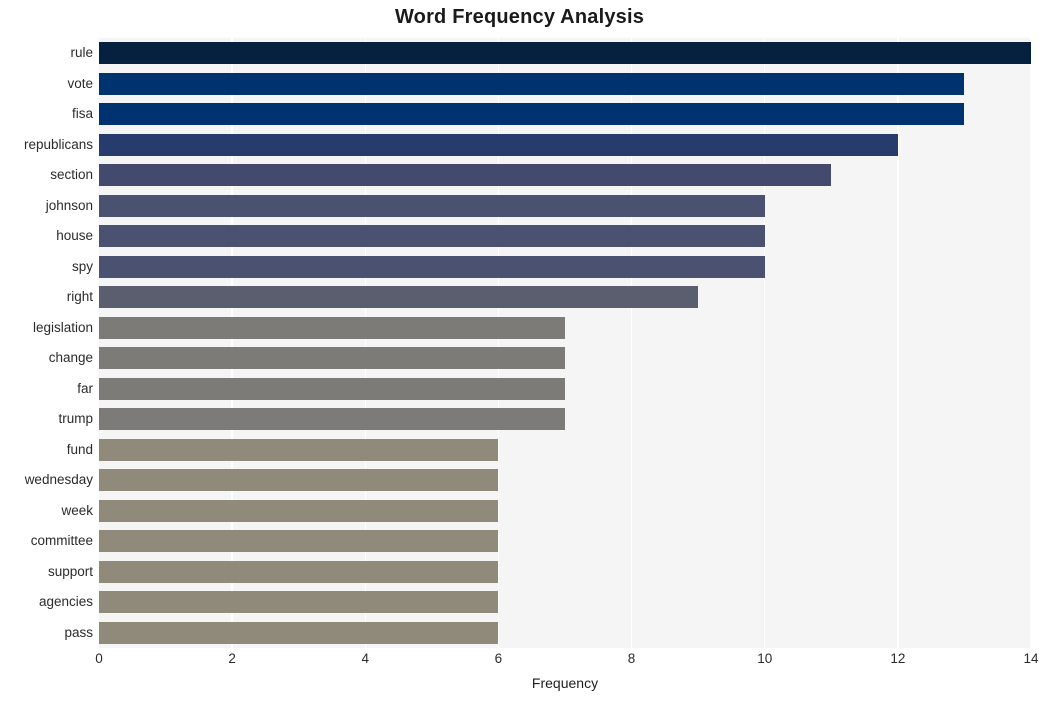  I want to click on bar-pass, so click(299, 632).